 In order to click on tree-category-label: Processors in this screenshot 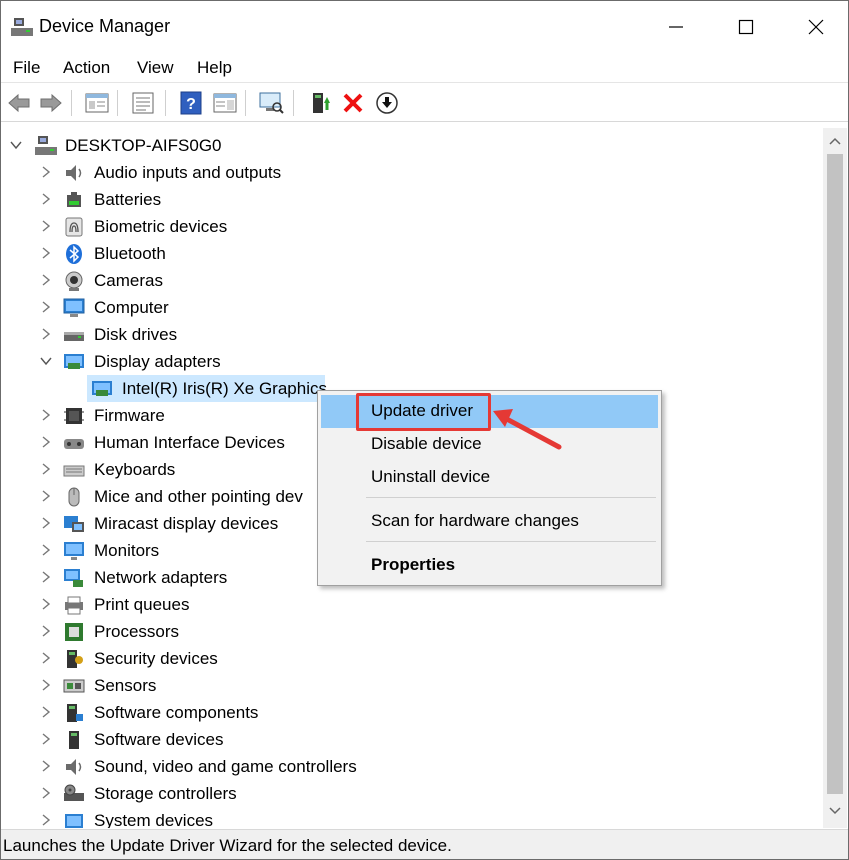, I will do `click(137, 631)`.